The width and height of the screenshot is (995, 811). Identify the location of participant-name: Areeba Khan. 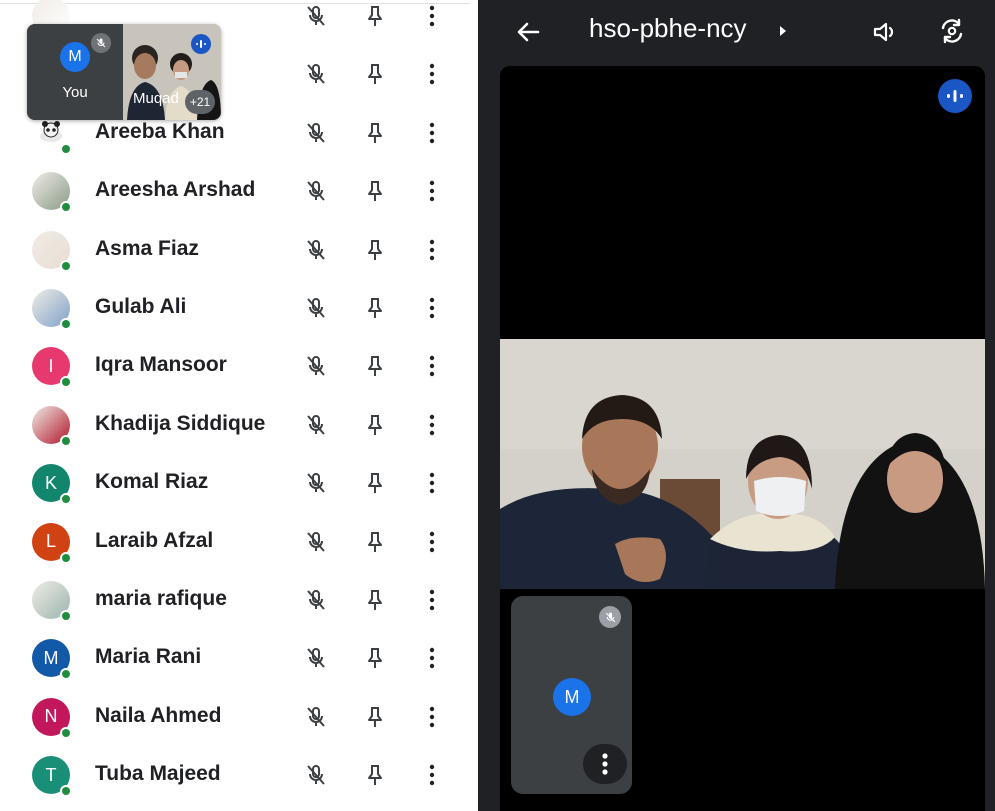
(160, 131).